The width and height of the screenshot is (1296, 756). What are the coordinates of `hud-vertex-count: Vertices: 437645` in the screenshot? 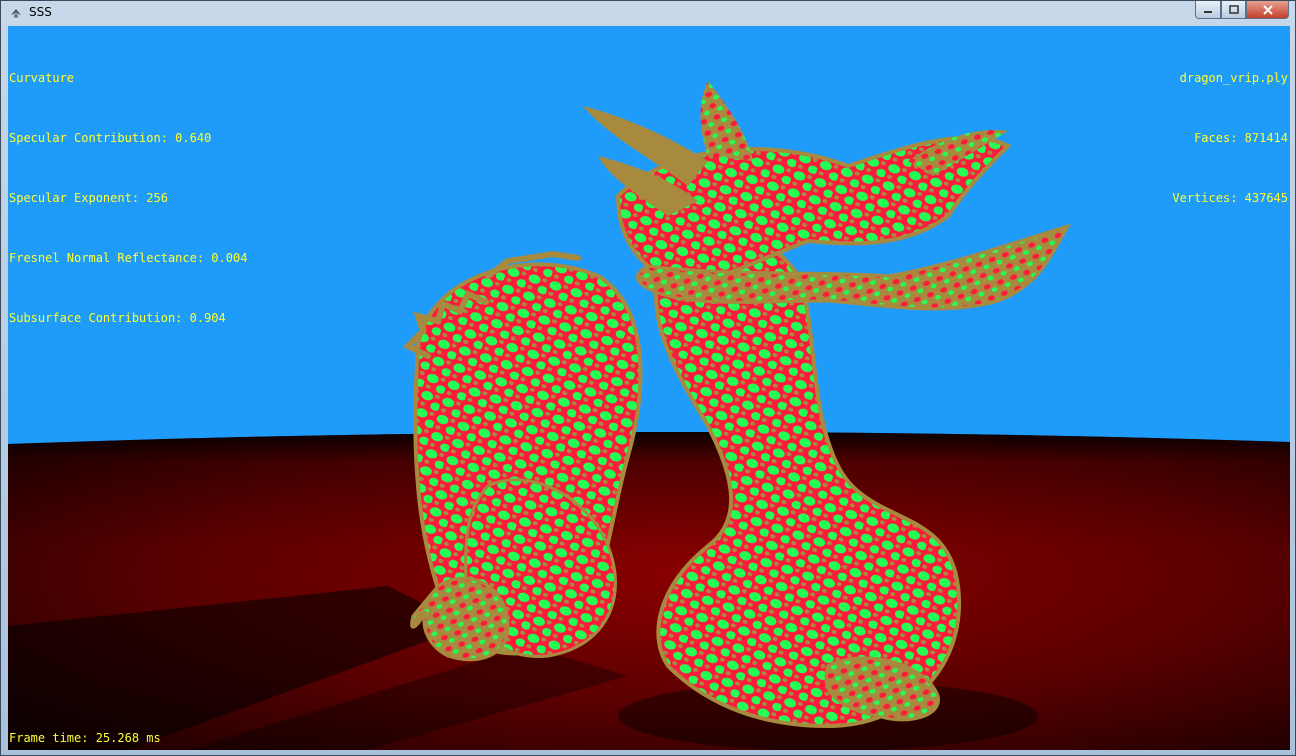 It's located at (1230, 198).